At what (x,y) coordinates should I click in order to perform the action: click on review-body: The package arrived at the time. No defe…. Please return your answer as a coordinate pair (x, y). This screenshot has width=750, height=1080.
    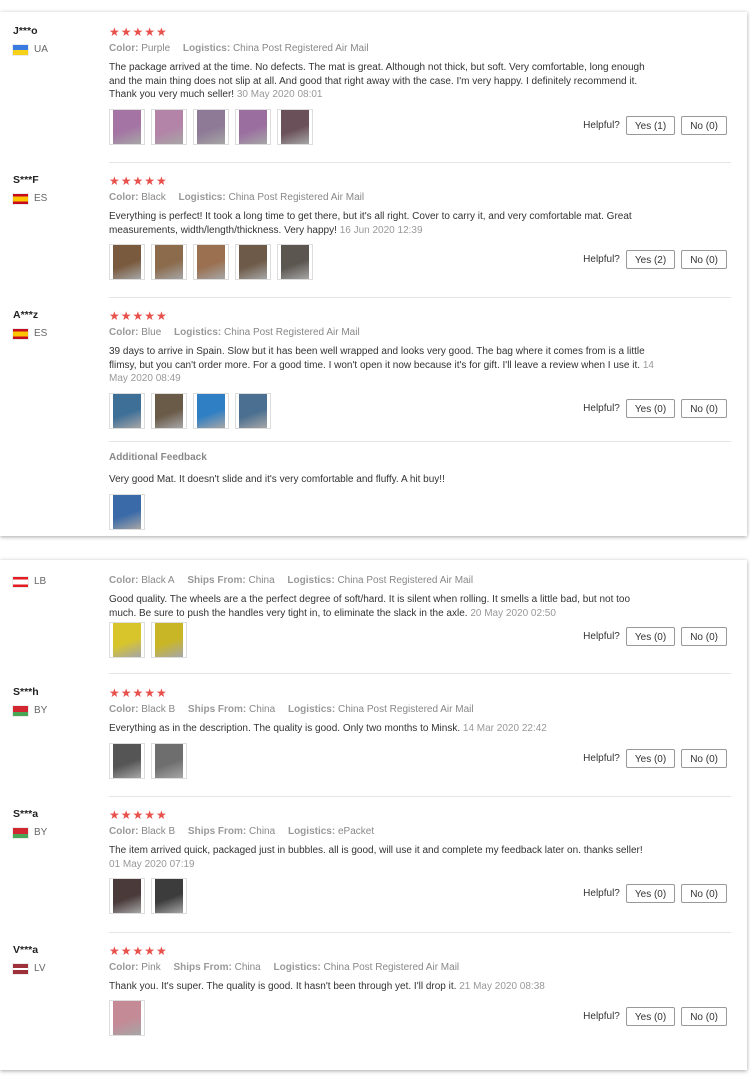
    Looking at the image, I should click on (377, 81).